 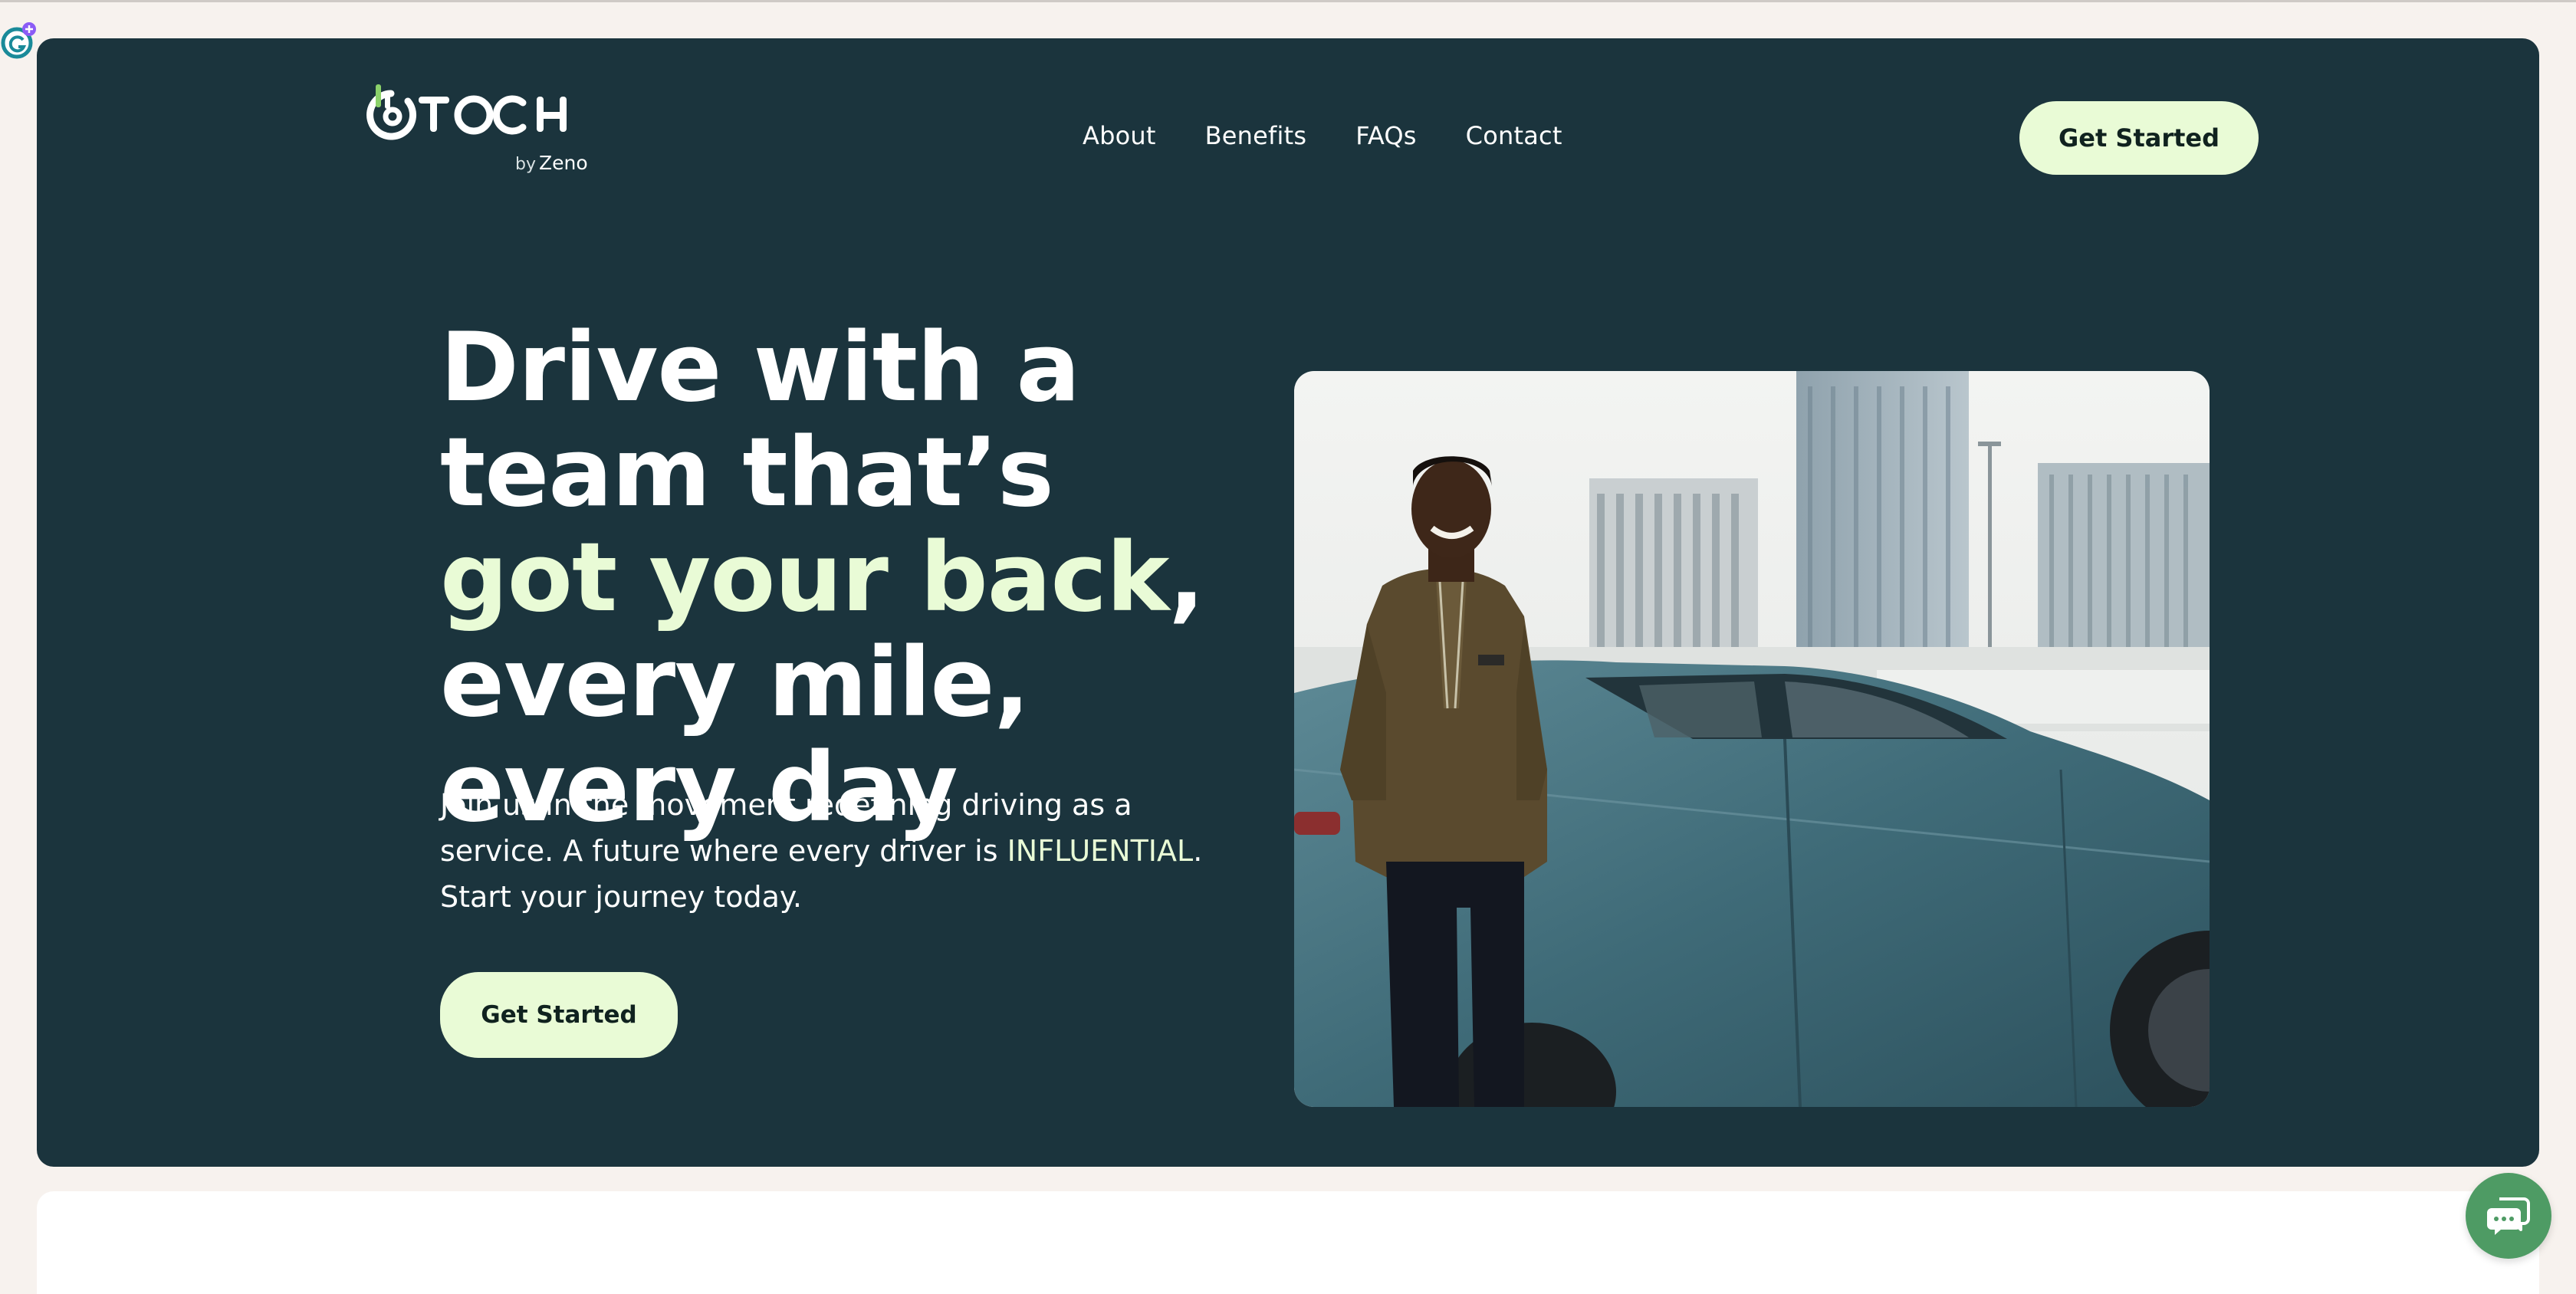 What do you see at coordinates (2139, 138) in the screenshot?
I see `nav-get-started-button: Get Started` at bounding box center [2139, 138].